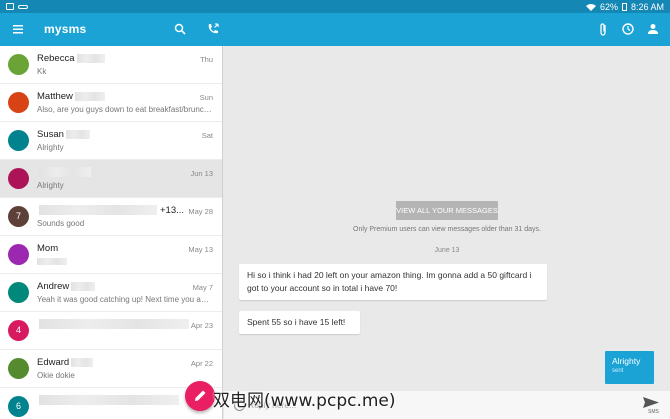 The width and height of the screenshot is (670, 419). Describe the element at coordinates (200, 211) in the screenshot. I see `conversation-date: May 28` at that location.